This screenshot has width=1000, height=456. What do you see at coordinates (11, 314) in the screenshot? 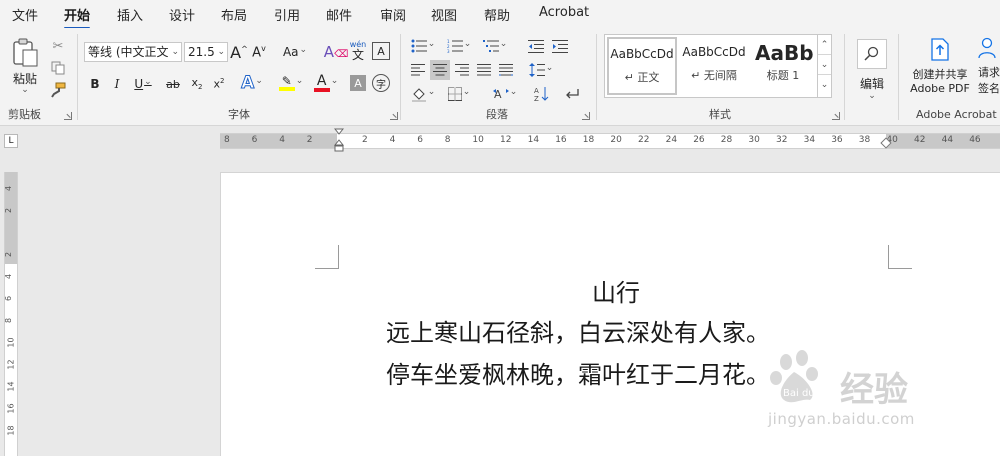
I see `vertical-ruler: 4 2 2 4 6 8 10 12 14 16 18` at bounding box center [11, 314].